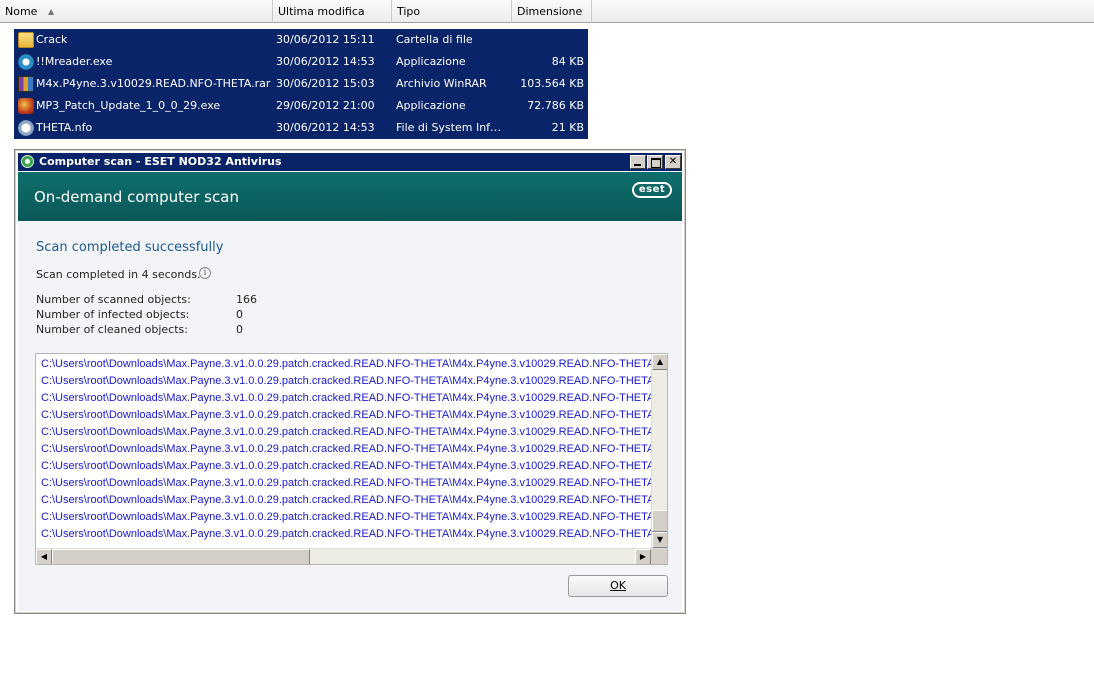  I want to click on file-name: THETA.nfo, so click(64, 127).